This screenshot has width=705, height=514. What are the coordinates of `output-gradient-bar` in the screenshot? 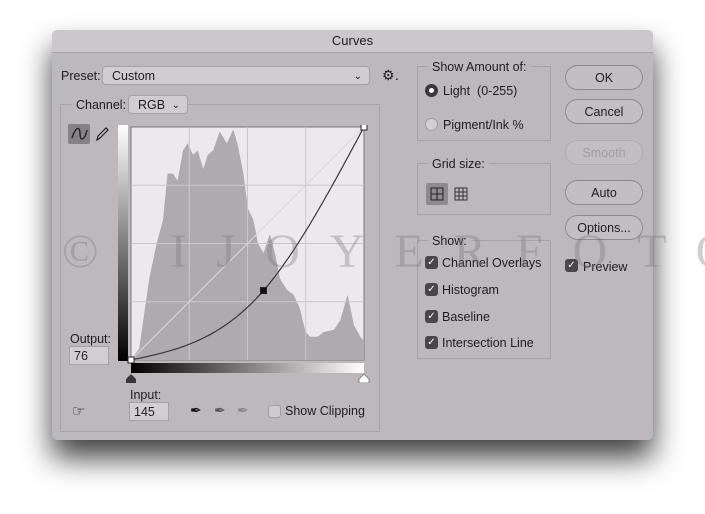 It's located at (123, 243).